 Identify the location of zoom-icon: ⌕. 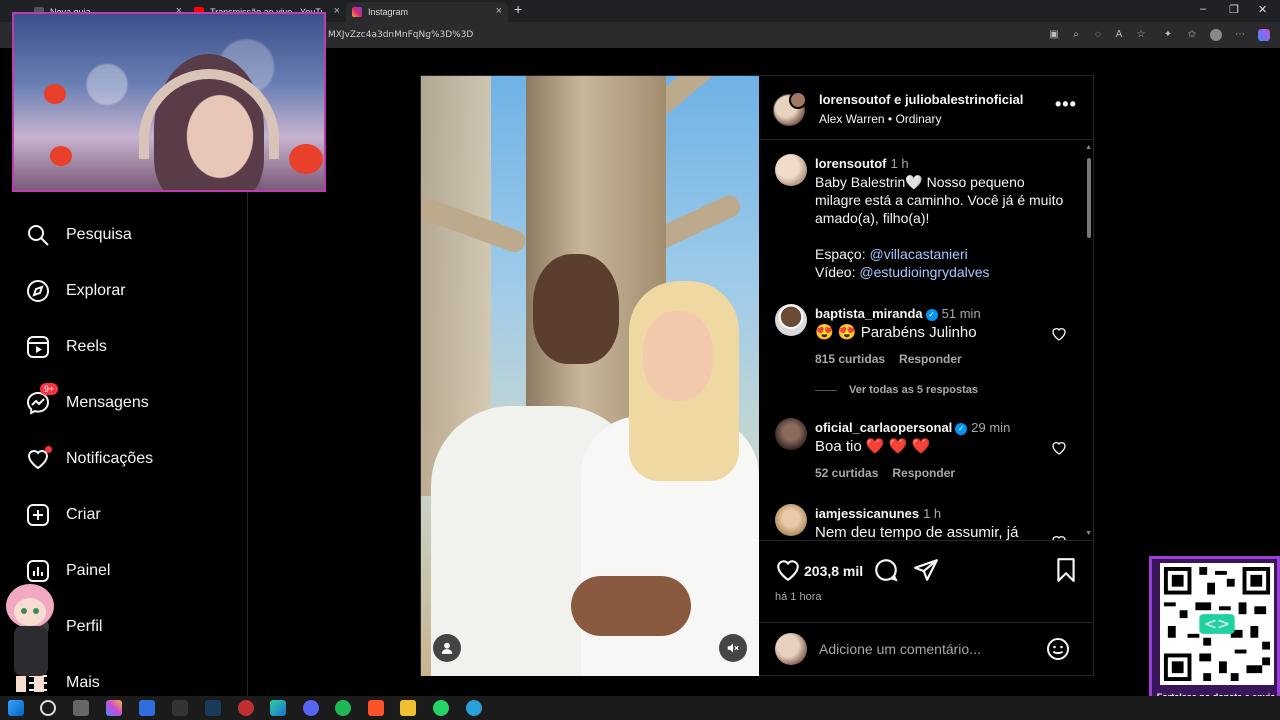
(1076, 35).